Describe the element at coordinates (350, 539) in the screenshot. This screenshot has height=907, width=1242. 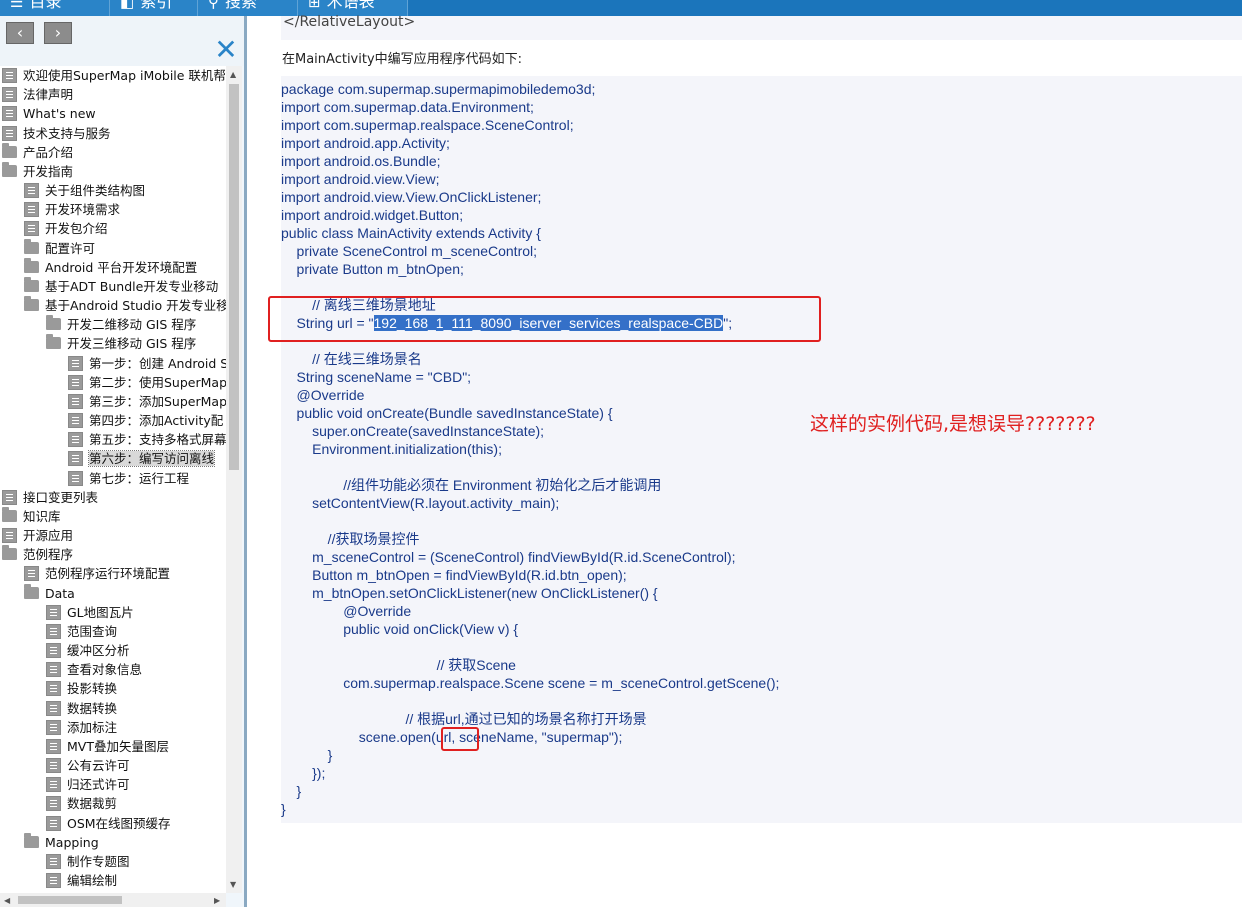
I see `code-line-text: //获取场景控件` at that location.